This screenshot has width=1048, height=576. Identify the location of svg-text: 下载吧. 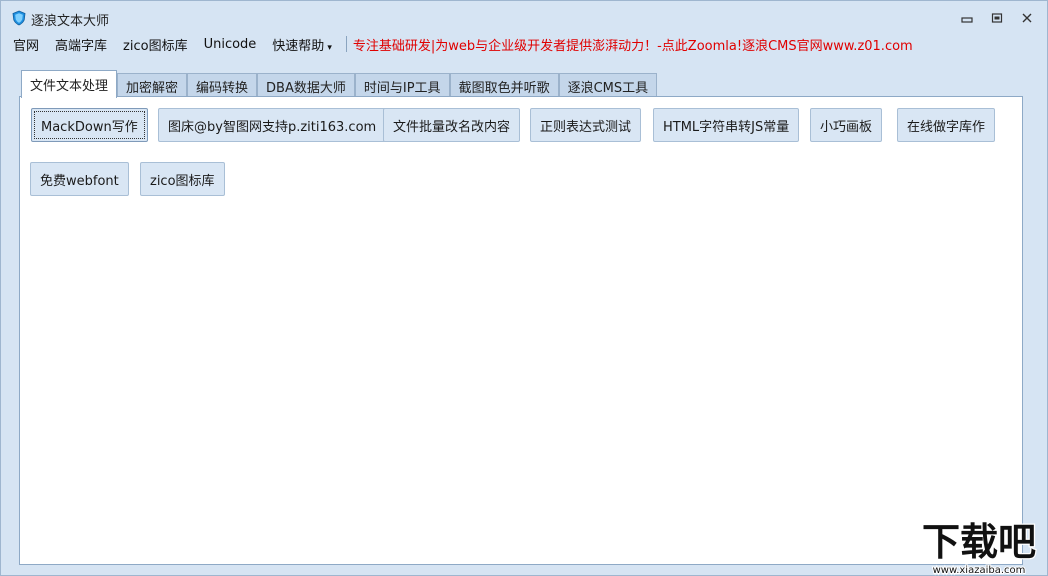
(979, 542).